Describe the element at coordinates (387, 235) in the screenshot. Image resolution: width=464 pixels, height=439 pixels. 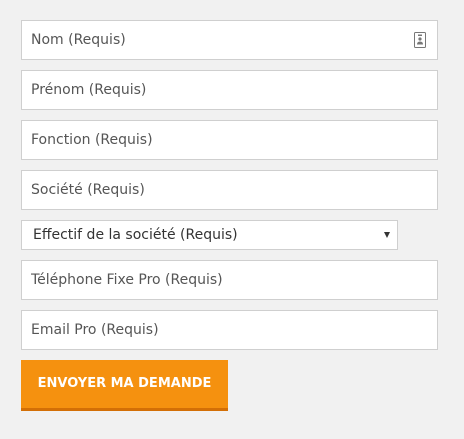
I see `chevron-down-icon` at that location.